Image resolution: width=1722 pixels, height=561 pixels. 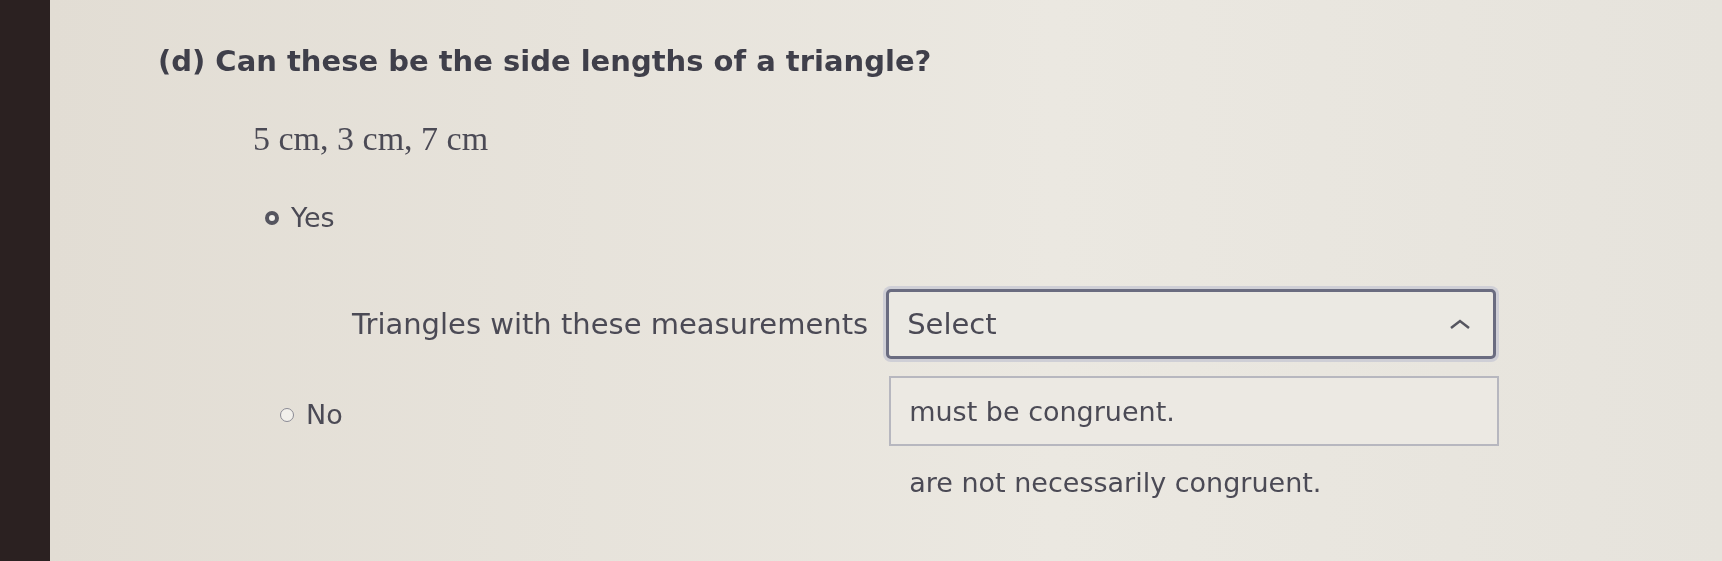 I want to click on sentence-text: Triangles with these measurements, so click(x=610, y=324).